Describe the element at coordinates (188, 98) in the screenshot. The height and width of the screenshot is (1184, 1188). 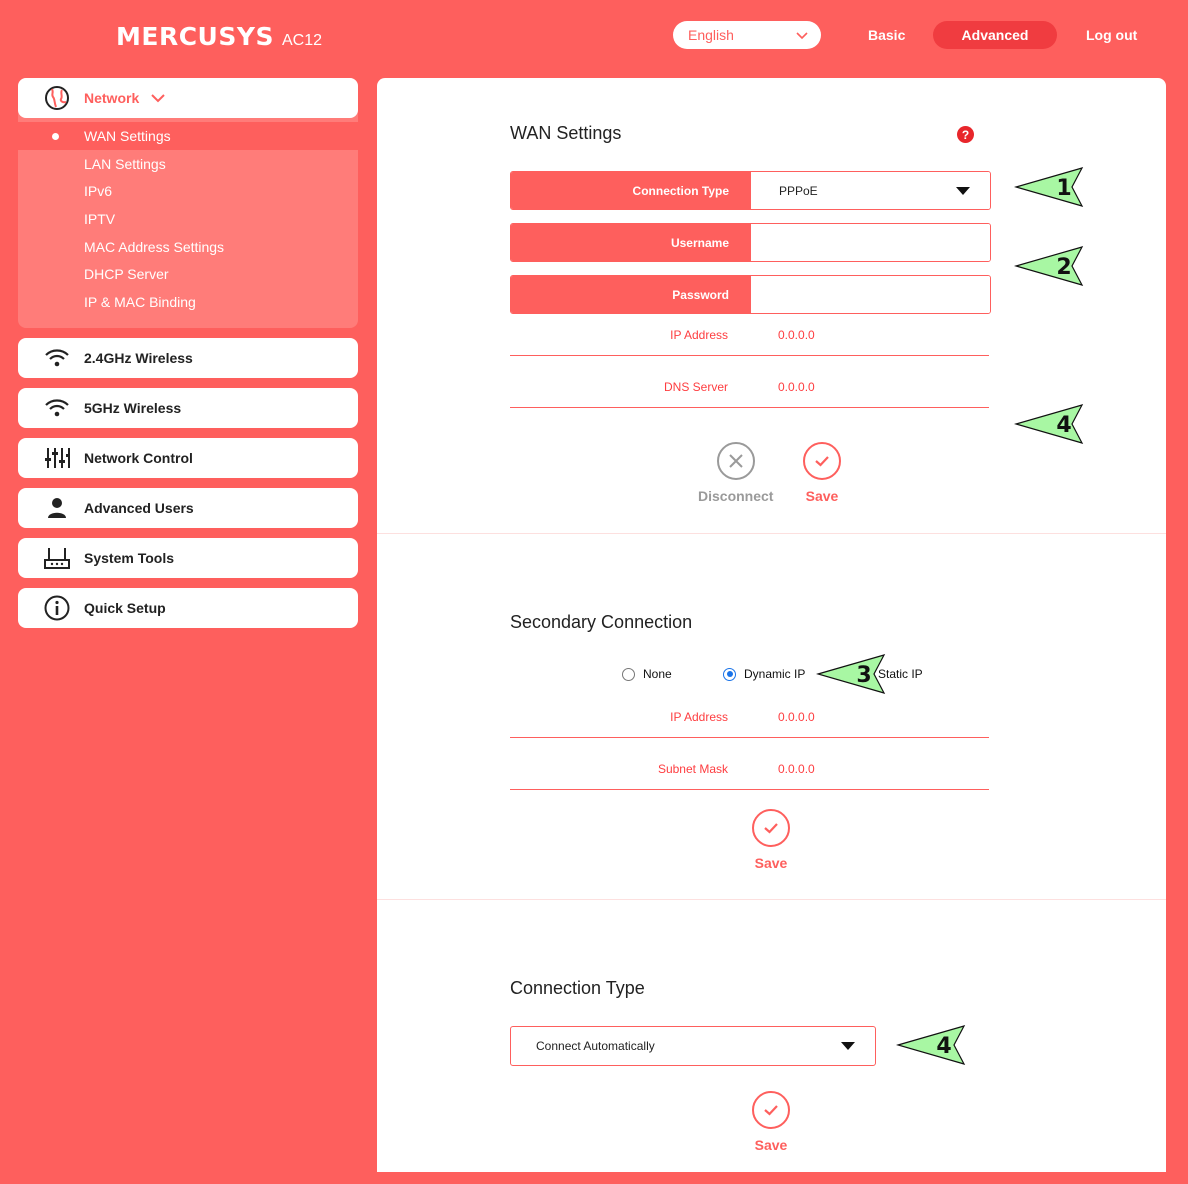
I see `sidebar-item-network: Network` at that location.